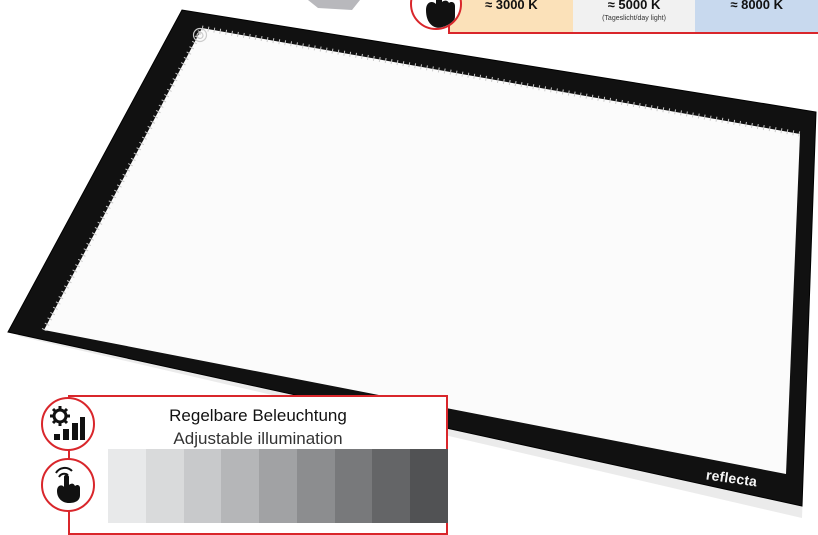  What do you see at coordinates (200, 35) in the screenshot?
I see `power-button-icon` at bounding box center [200, 35].